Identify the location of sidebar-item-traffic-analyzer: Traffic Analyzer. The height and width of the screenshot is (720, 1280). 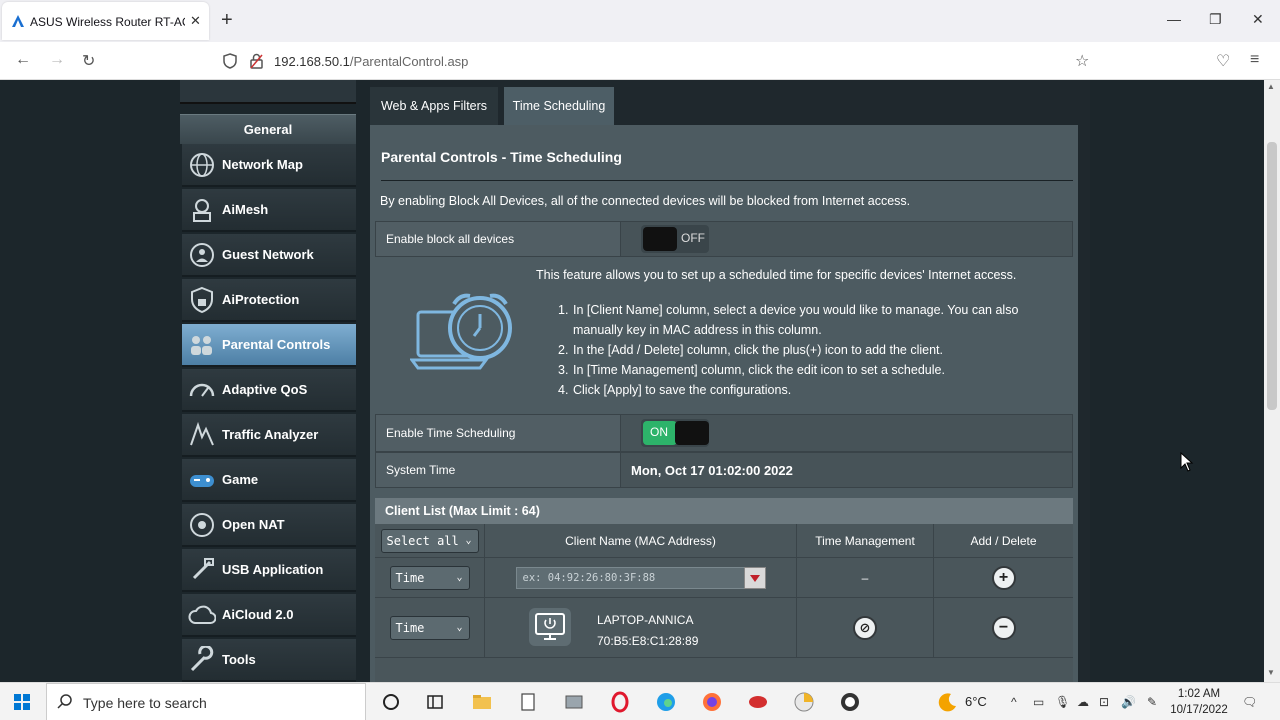
(269, 435).